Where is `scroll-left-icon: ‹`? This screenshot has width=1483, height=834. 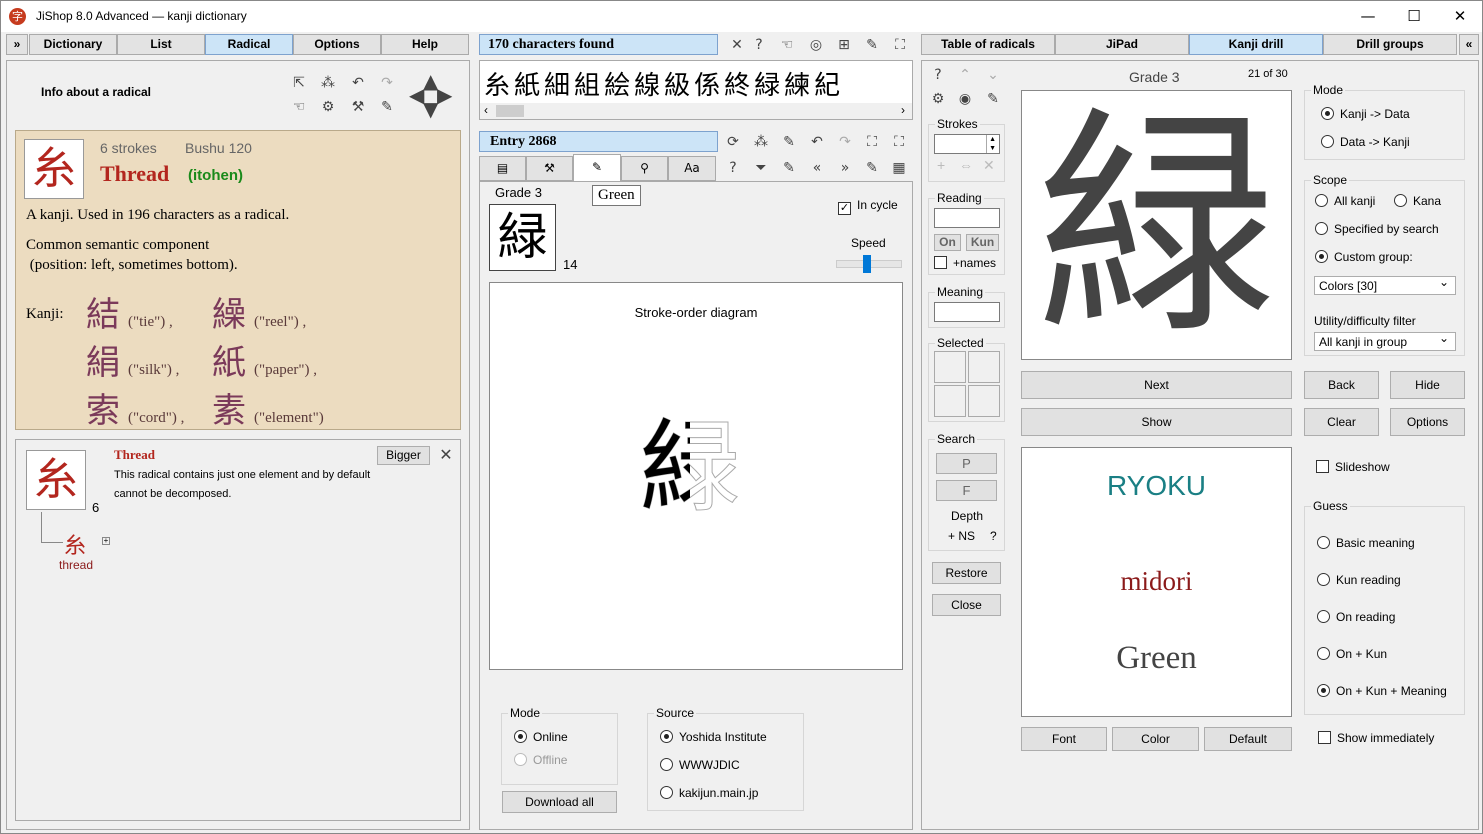 scroll-left-icon: ‹ is located at coordinates (486, 110).